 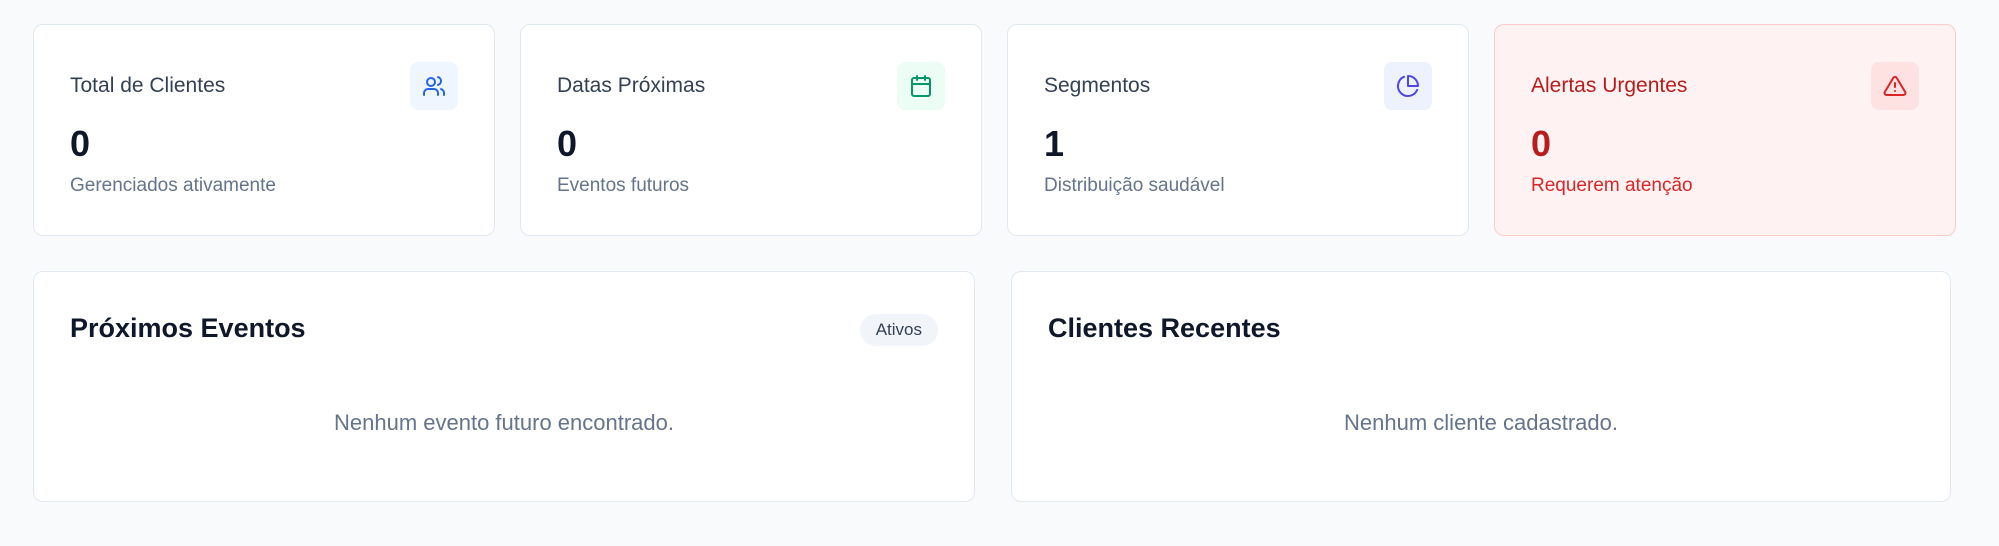 I want to click on alert-triangle-icon, so click(x=1895, y=86).